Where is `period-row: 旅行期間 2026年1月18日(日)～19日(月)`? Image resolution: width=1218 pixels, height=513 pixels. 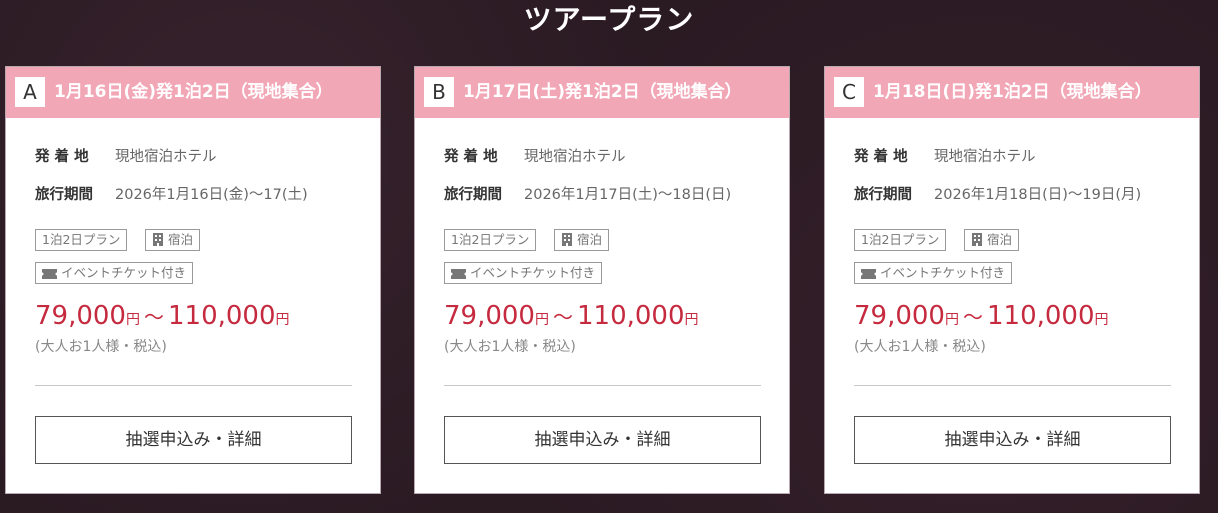
period-row: 旅行期間 2026年1月18日(日)～19日(月) is located at coordinates (997, 195).